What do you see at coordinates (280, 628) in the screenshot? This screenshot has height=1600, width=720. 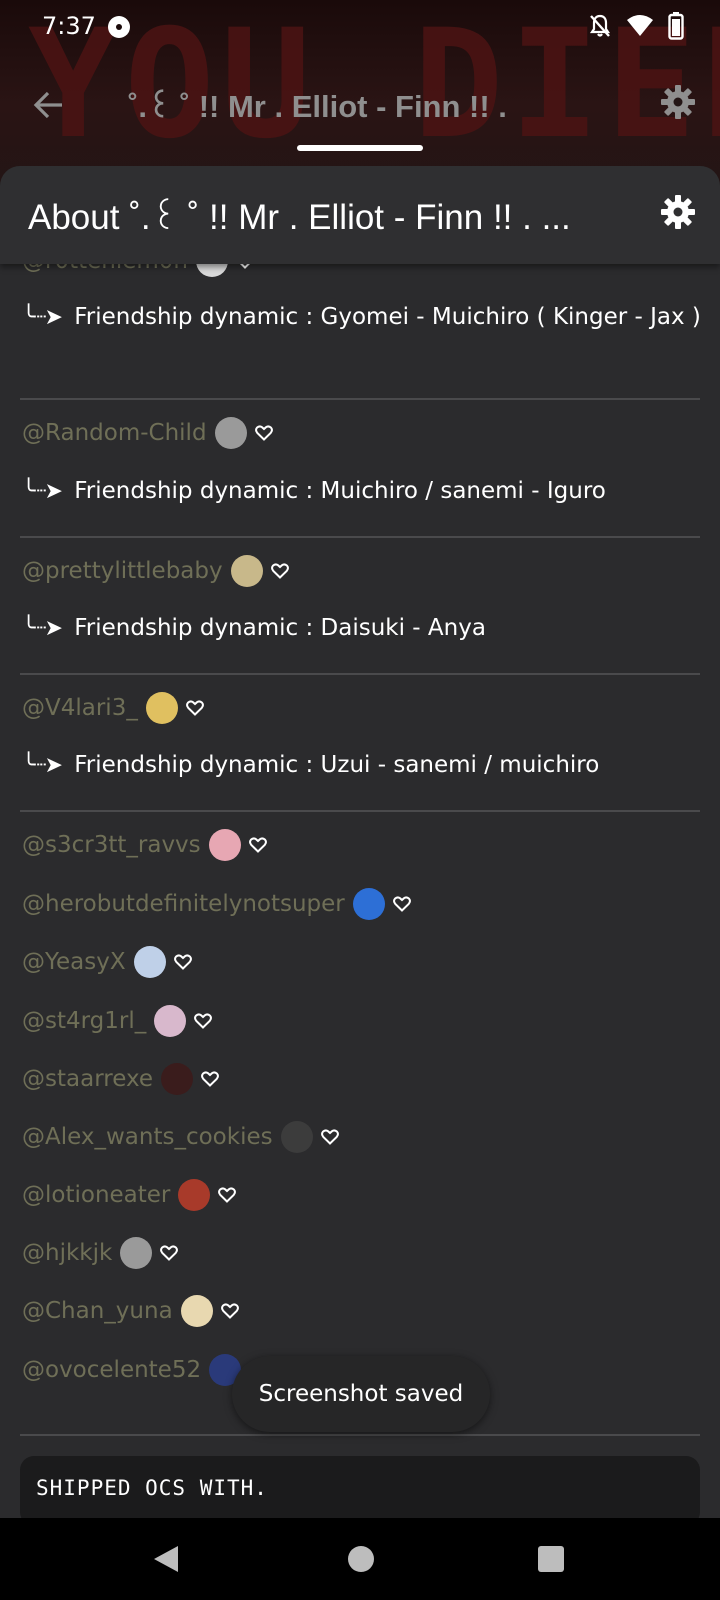 I see `dynamic-label: Friendship dynamic : Daisuki - Anya` at bounding box center [280, 628].